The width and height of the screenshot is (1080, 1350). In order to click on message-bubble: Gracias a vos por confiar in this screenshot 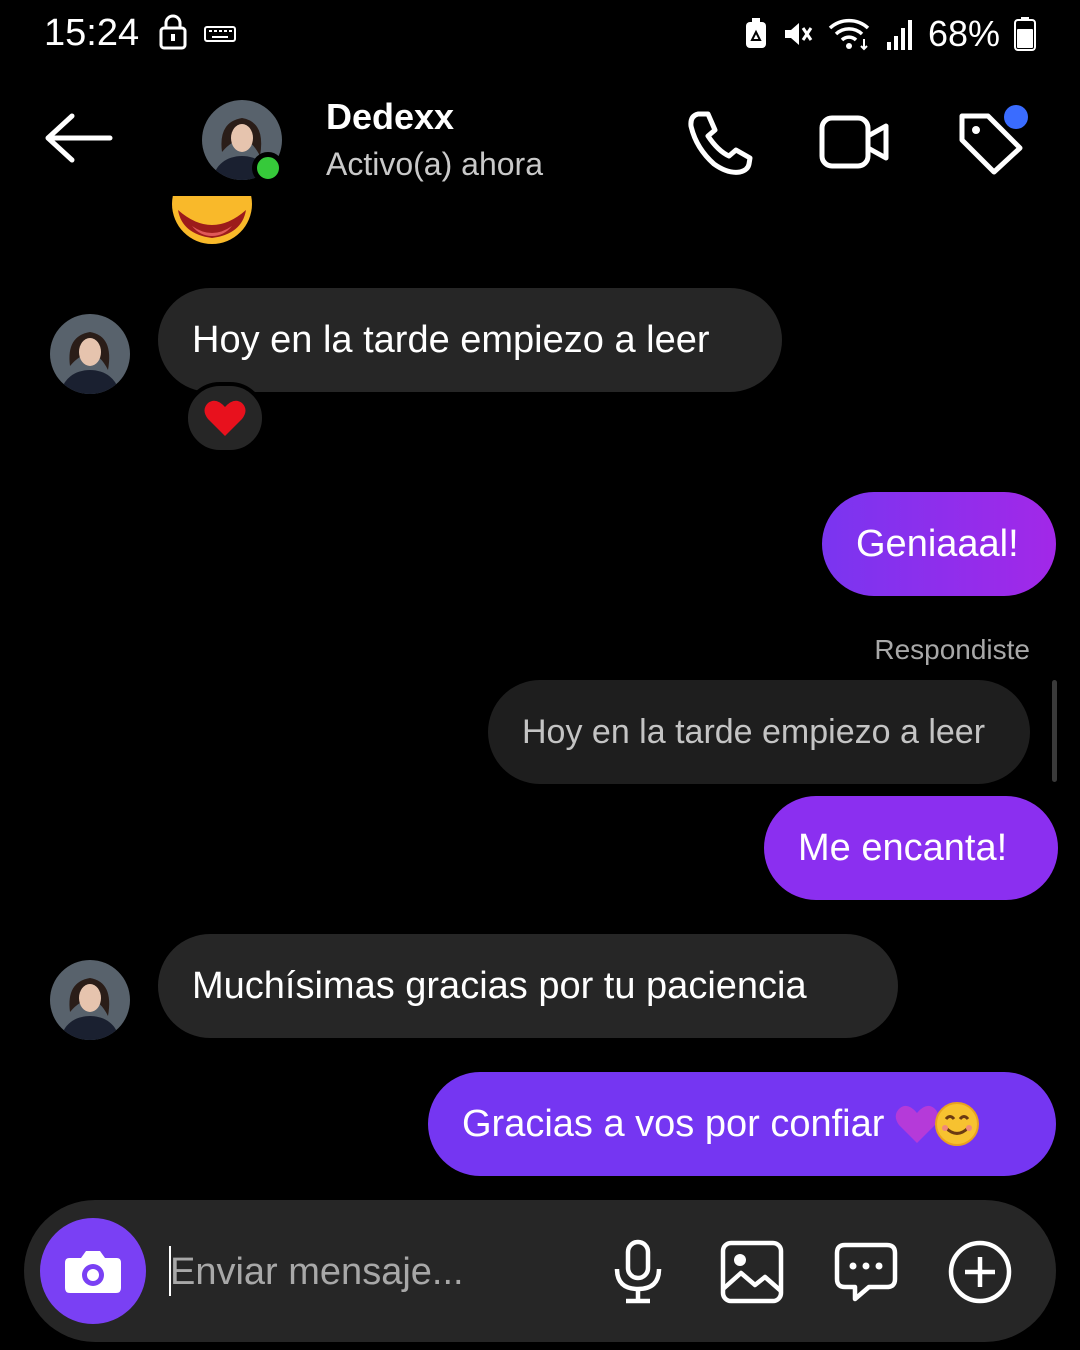, I will do `click(742, 1124)`.